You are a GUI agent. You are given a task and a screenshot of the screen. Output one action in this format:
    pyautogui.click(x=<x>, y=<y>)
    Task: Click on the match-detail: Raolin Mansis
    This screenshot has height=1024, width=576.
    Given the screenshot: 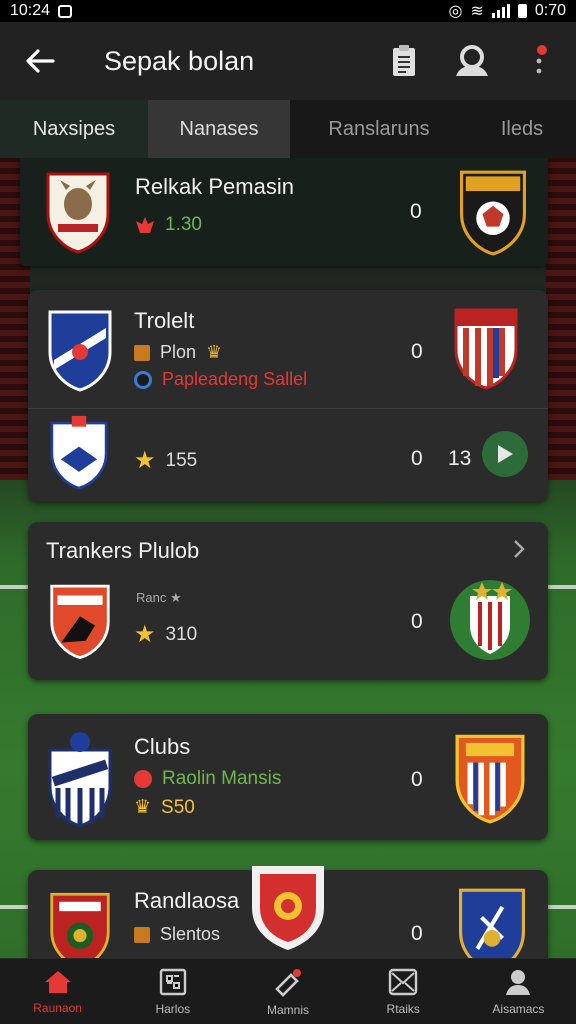 What is the action you would take?
    pyautogui.click(x=207, y=779)
    